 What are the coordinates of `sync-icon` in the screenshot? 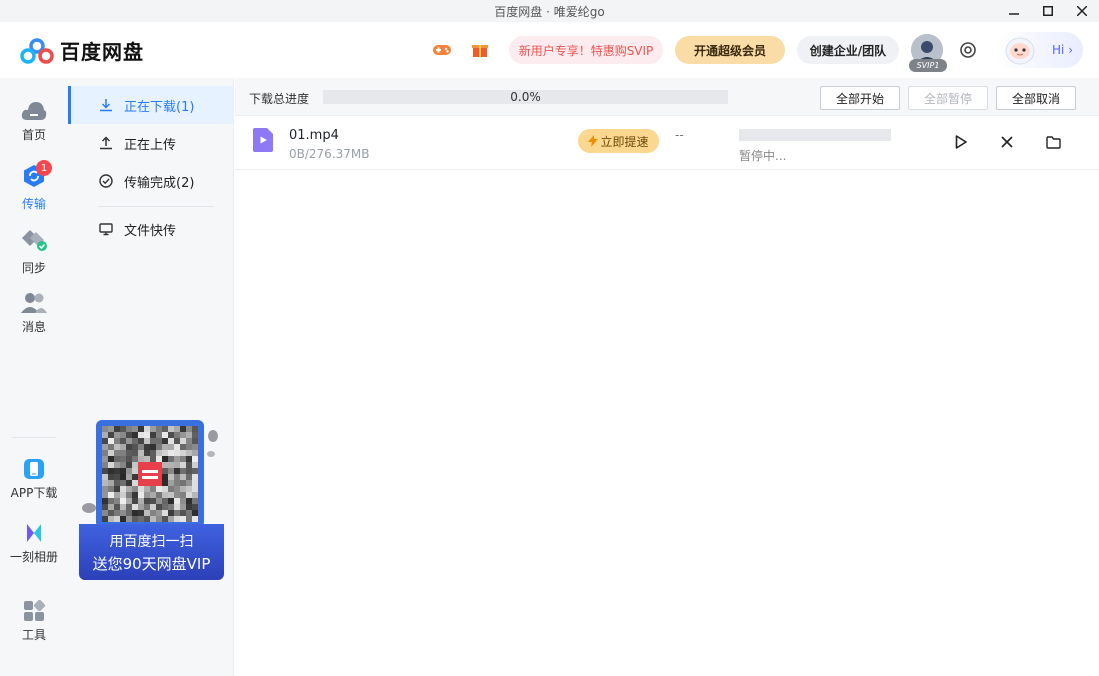 It's located at (34, 240).